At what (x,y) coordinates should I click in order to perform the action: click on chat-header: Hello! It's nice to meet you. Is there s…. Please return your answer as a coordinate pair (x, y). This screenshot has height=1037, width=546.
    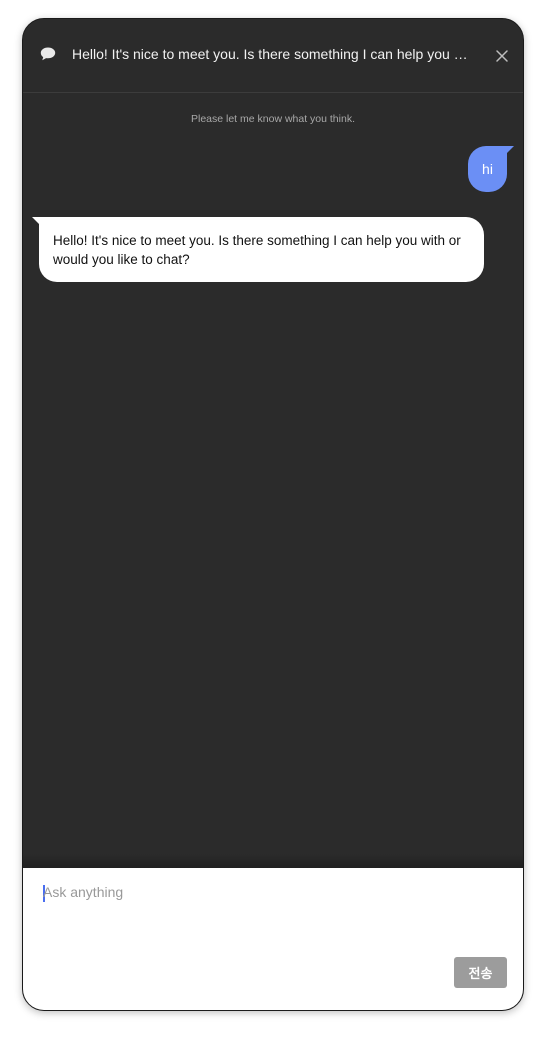
    Looking at the image, I should click on (273, 56).